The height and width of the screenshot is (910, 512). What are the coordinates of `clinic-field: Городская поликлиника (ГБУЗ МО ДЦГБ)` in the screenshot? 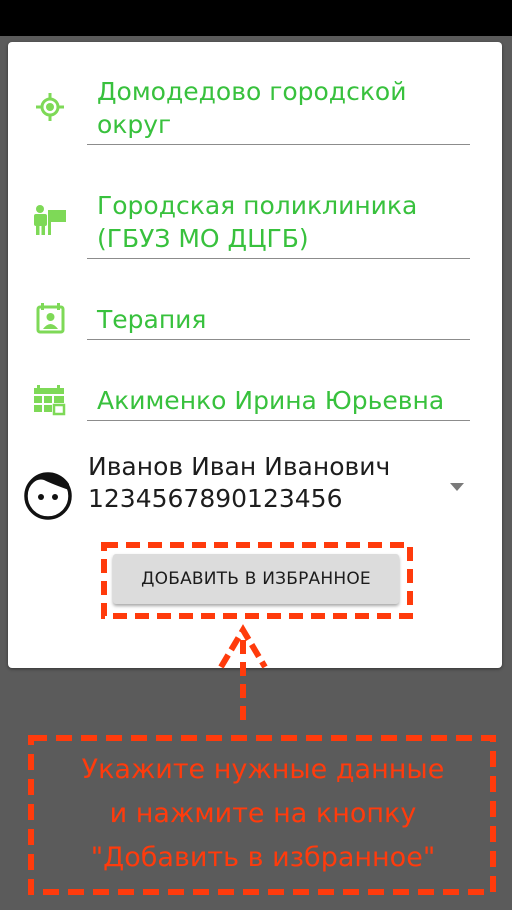 It's located at (278, 224).